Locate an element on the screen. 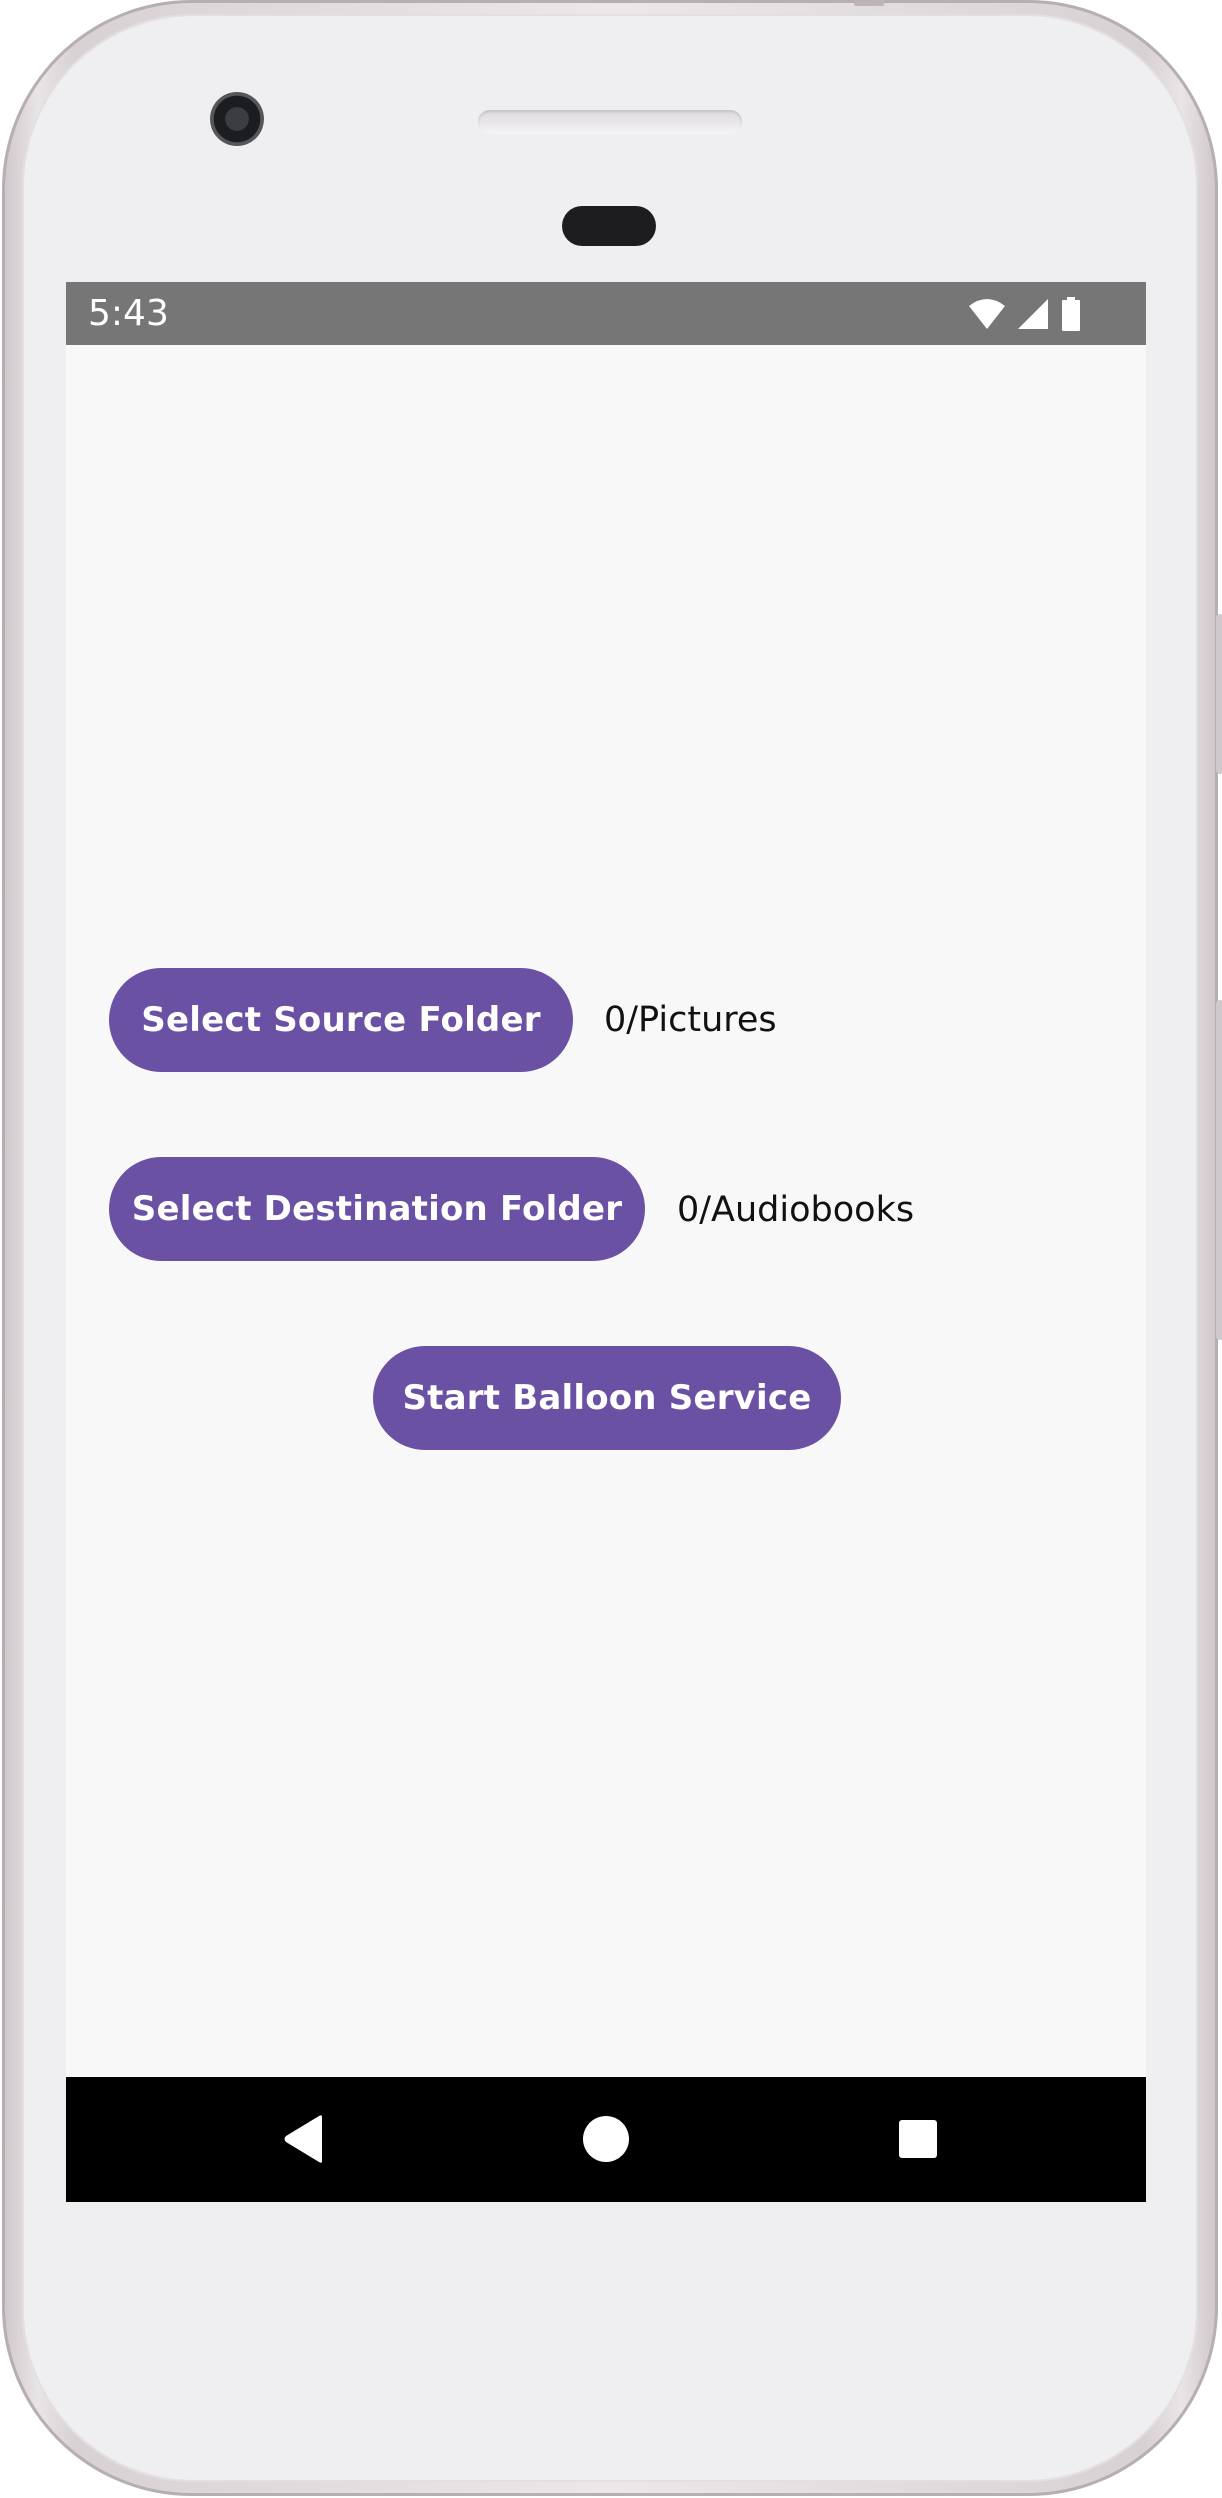  proximity-sensor is located at coordinates (609, 226).